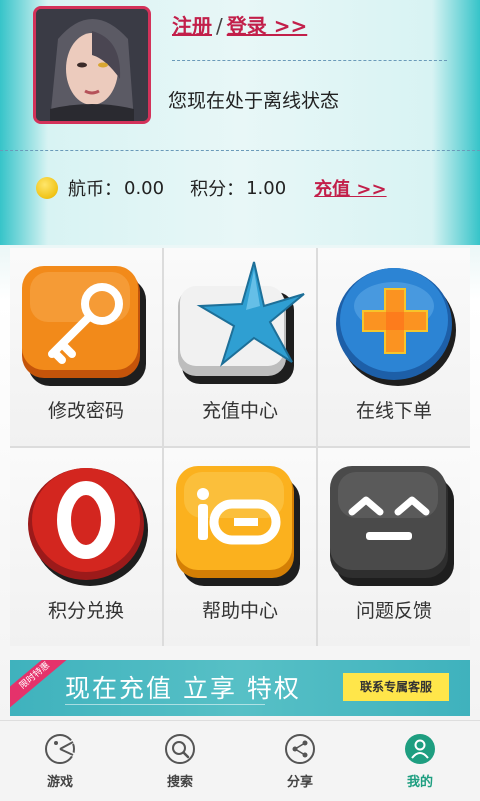 The height and width of the screenshot is (801, 480). What do you see at coordinates (419, 782) in the screenshot?
I see `tab-label: 我的` at bounding box center [419, 782].